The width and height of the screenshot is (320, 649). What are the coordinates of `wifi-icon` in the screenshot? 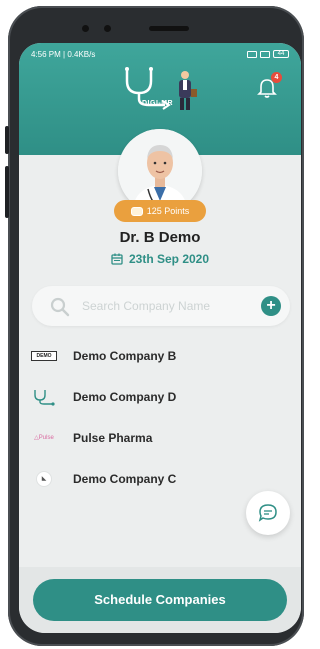 It's located at (265, 54).